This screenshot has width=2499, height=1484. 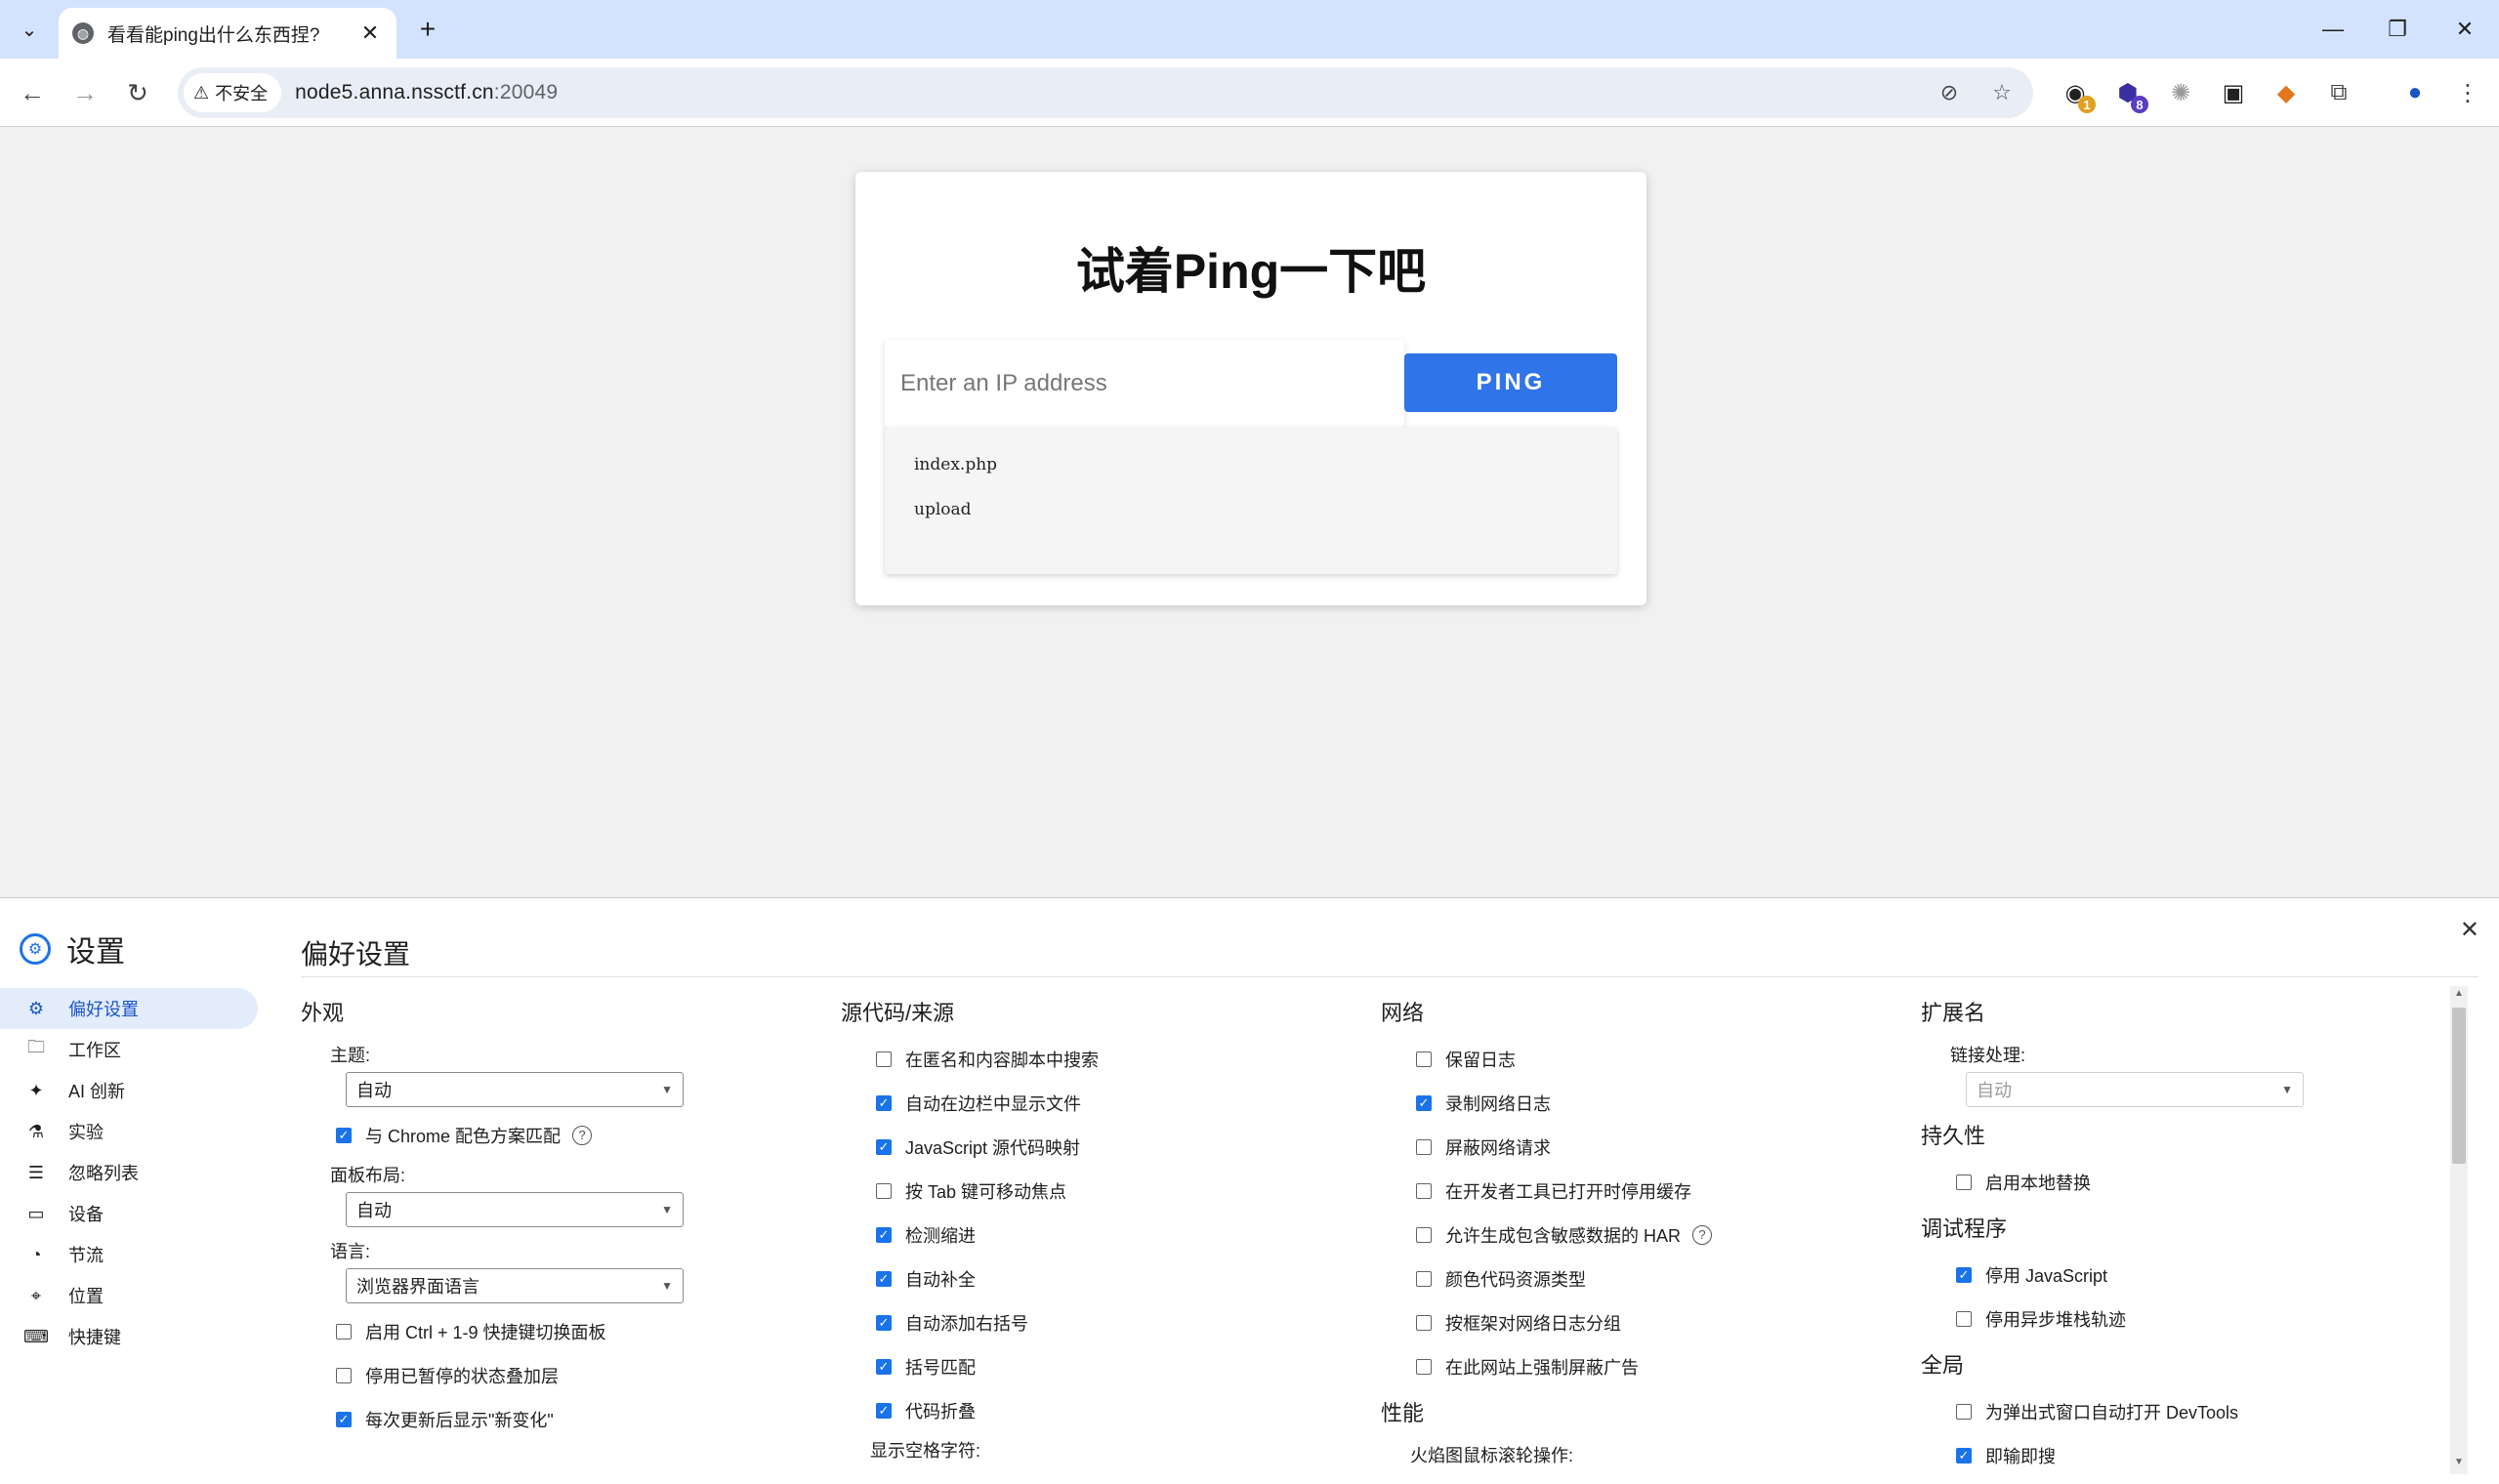 What do you see at coordinates (129, 1254) in the screenshot?
I see `sidebar-item-throttling: ◔ 节流` at bounding box center [129, 1254].